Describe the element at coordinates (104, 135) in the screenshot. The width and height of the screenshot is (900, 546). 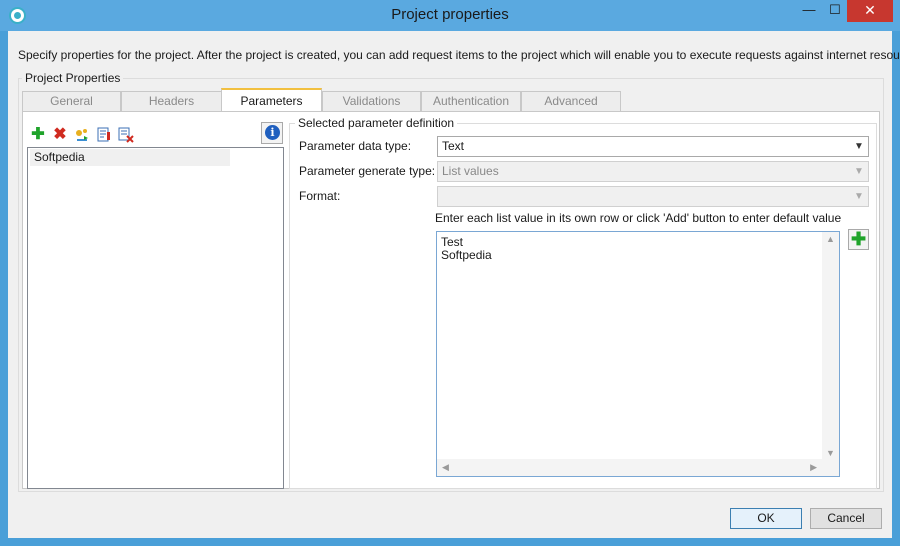
I see `properties-icon` at that location.